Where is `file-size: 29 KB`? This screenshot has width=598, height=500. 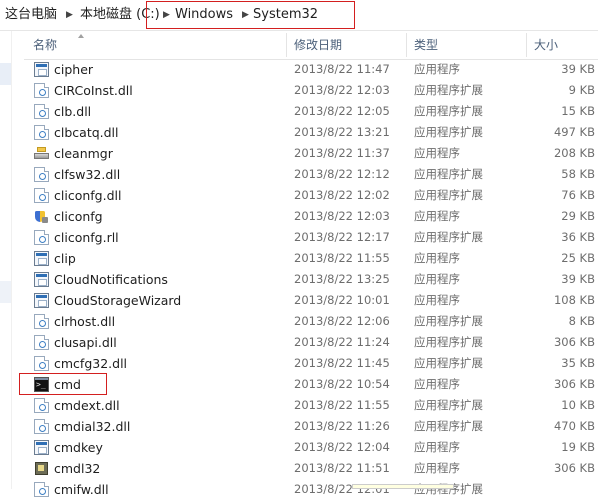
file-size: 29 KB is located at coordinates (578, 216).